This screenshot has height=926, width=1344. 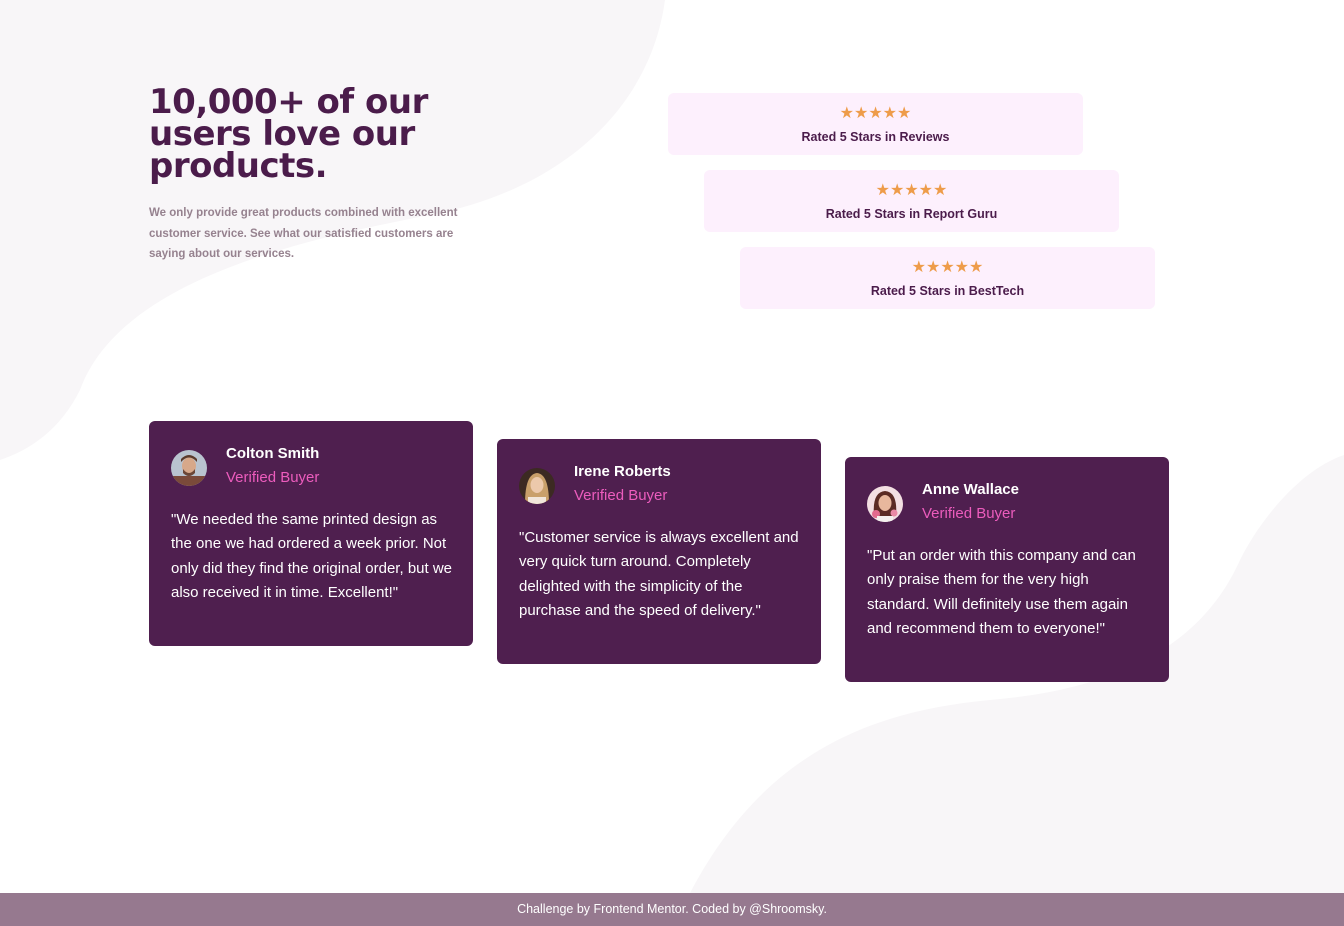 What do you see at coordinates (947, 291) in the screenshot?
I see `rating-label: Rated 5 Stars in BestTech` at bounding box center [947, 291].